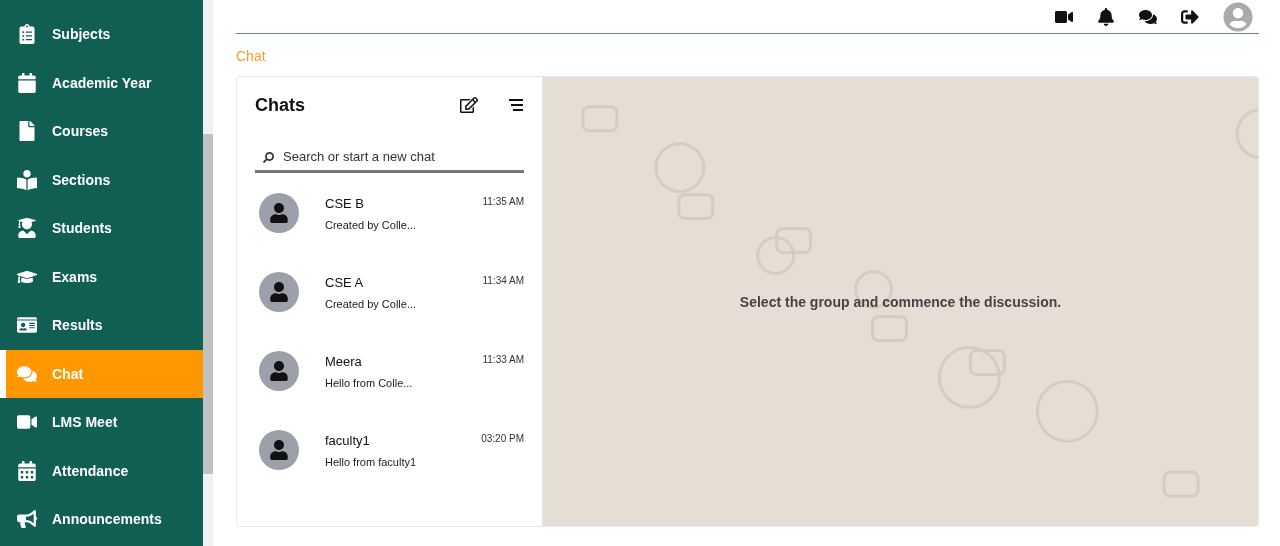  What do you see at coordinates (1106, 16) in the screenshot?
I see `bell-icon` at bounding box center [1106, 16].